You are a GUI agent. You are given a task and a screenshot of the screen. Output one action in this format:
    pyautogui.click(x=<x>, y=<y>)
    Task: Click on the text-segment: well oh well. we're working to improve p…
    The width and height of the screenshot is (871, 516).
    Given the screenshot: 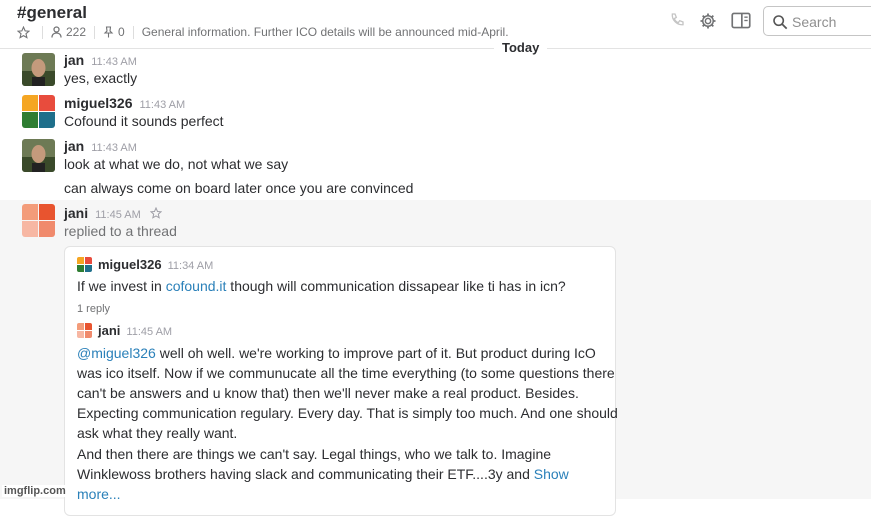 What is the action you would take?
    pyautogui.click(x=375, y=353)
    